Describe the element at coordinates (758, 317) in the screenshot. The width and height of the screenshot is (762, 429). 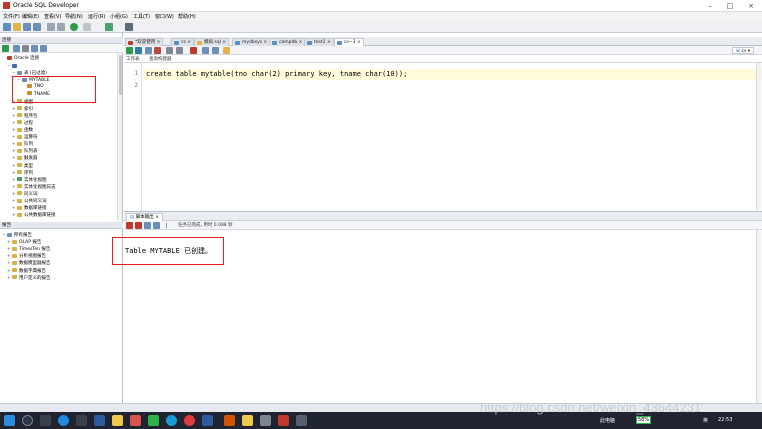
I see `output-scrollbar` at that location.